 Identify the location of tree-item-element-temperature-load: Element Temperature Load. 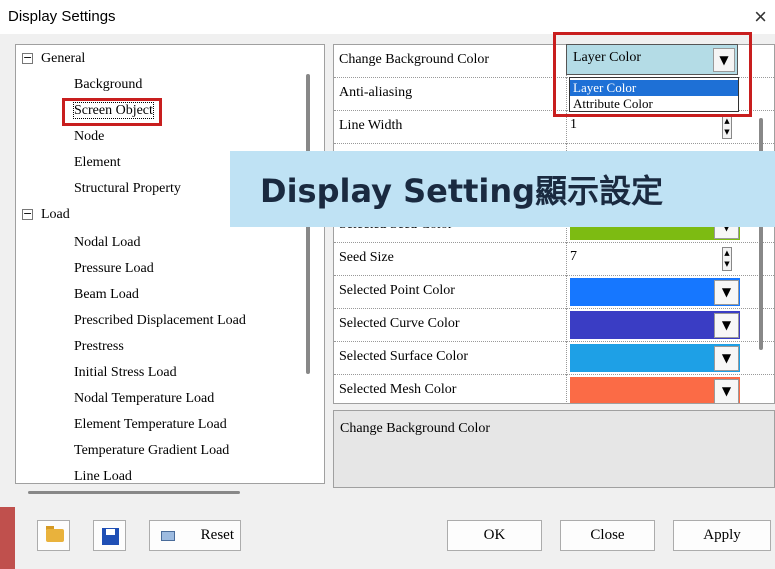
(150, 425).